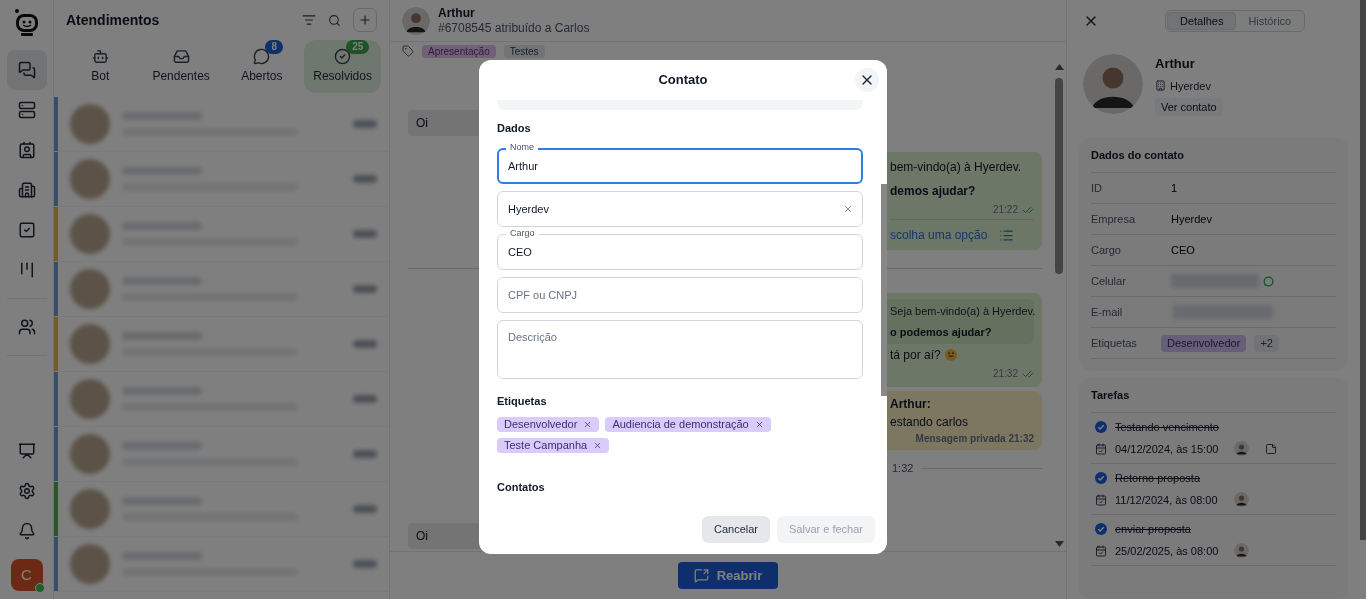  Describe the element at coordinates (683, 80) in the screenshot. I see `dialog-title: Contato` at that location.